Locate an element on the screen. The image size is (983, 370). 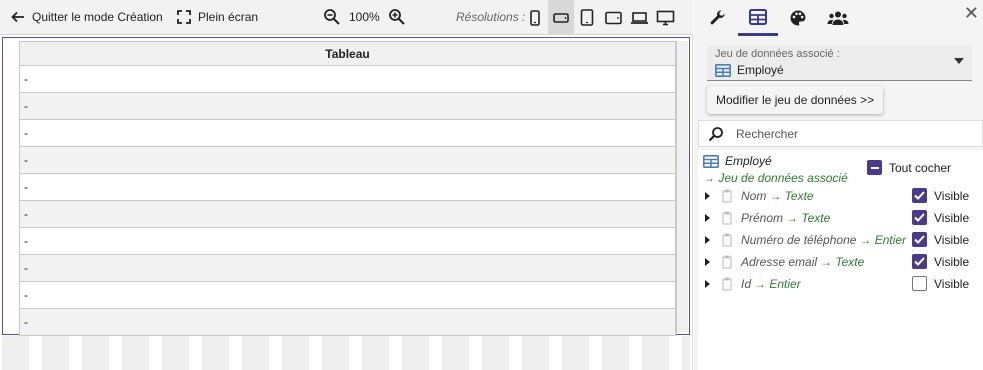
chevron-down-icon is located at coordinates (959, 61).